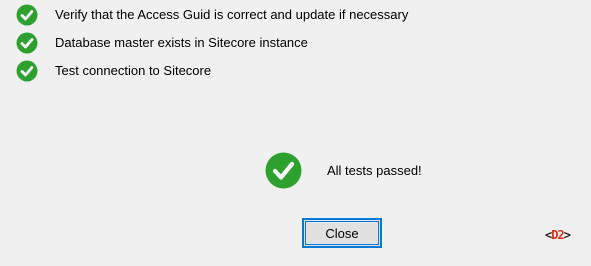 Image resolution: width=591 pixels, height=266 pixels. I want to click on result-summary: All tests passed!, so click(343, 170).